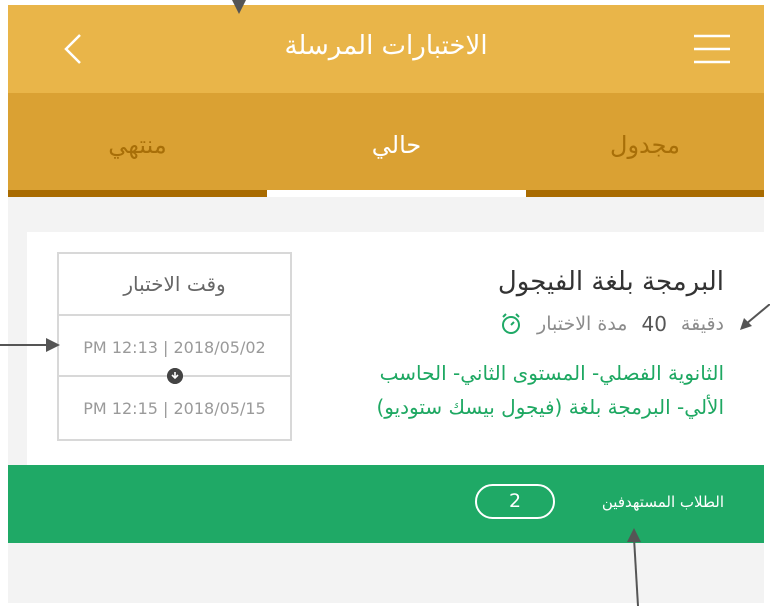 Image resolution: width=770 pixels, height=606 pixels. I want to click on arrow-down-icon, so click(175, 376).